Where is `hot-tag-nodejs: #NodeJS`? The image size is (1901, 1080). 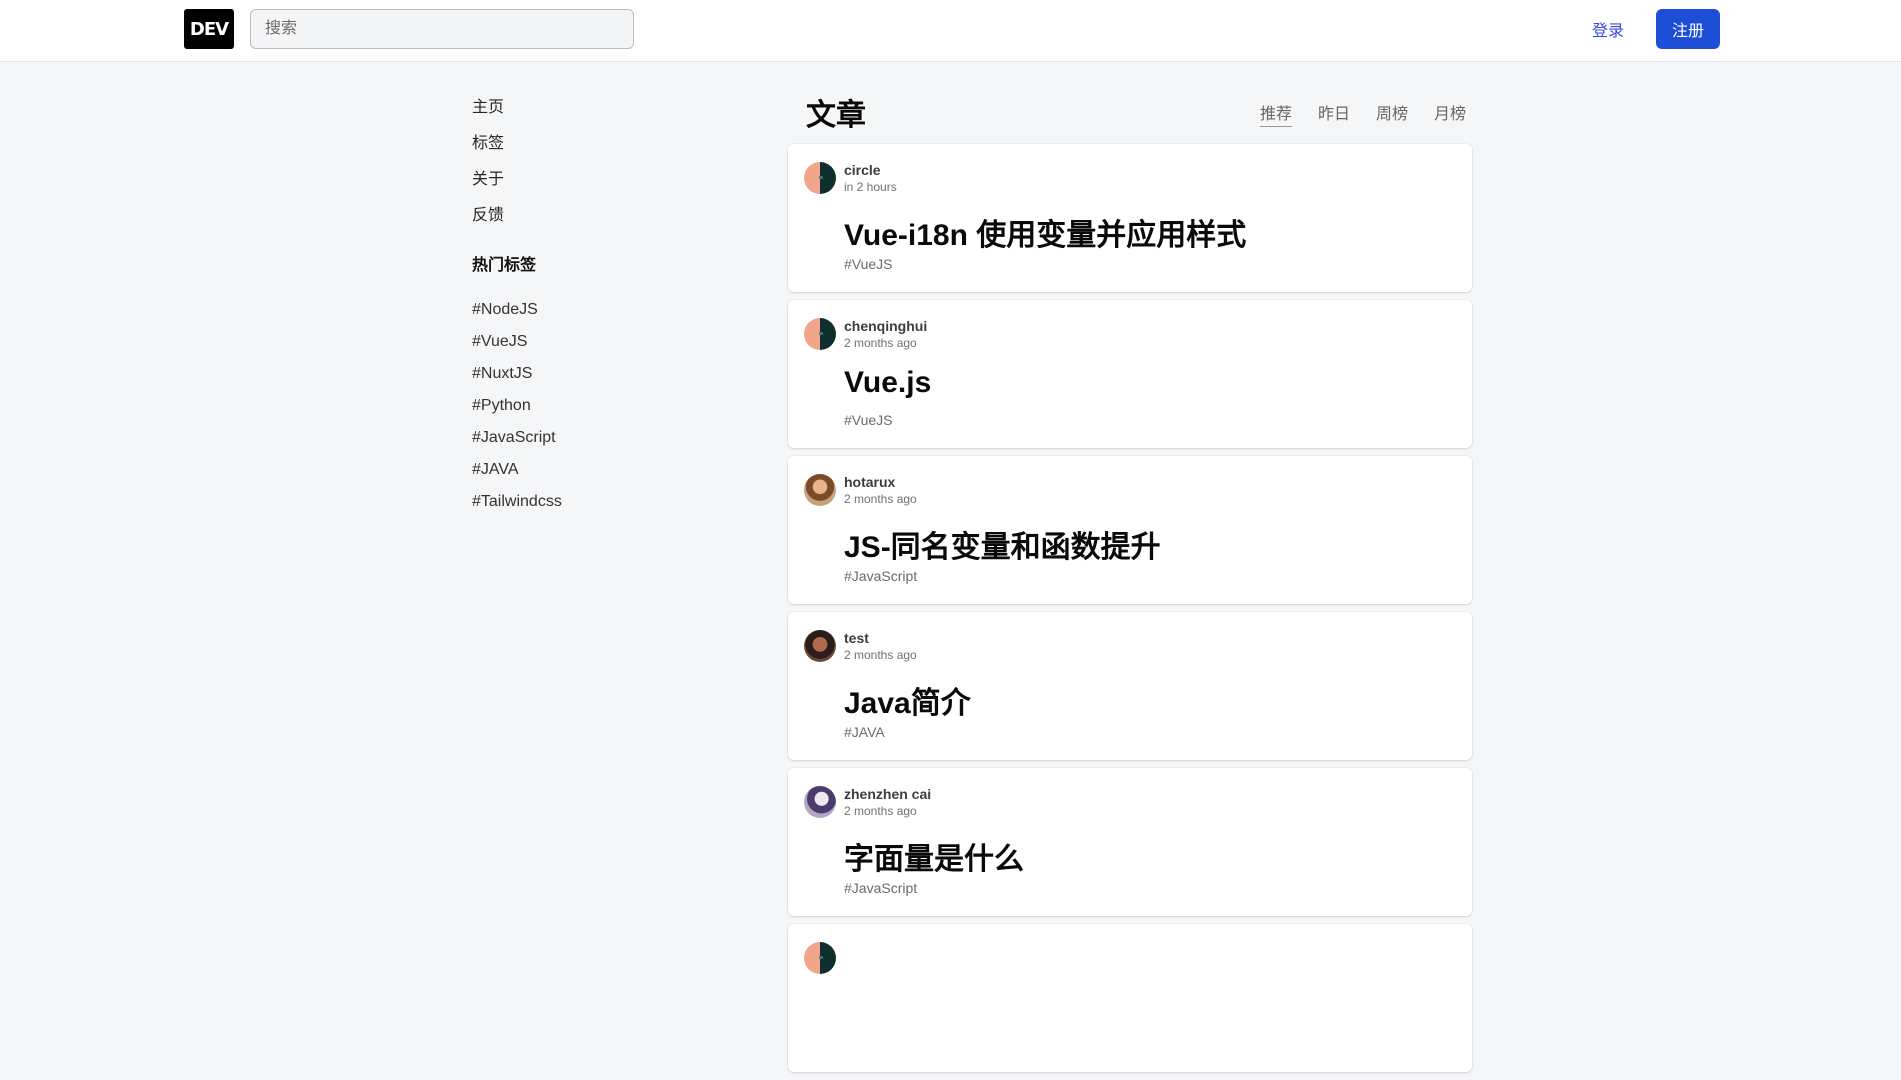 hot-tag-nodejs: #NodeJS is located at coordinates (572, 314).